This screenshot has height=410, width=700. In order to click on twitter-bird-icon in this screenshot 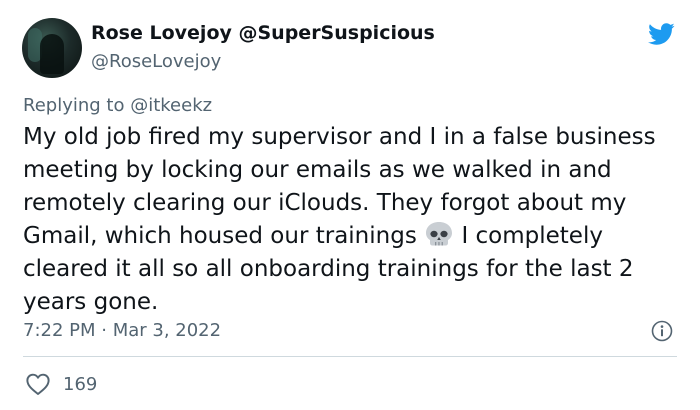, I will do `click(661, 34)`.